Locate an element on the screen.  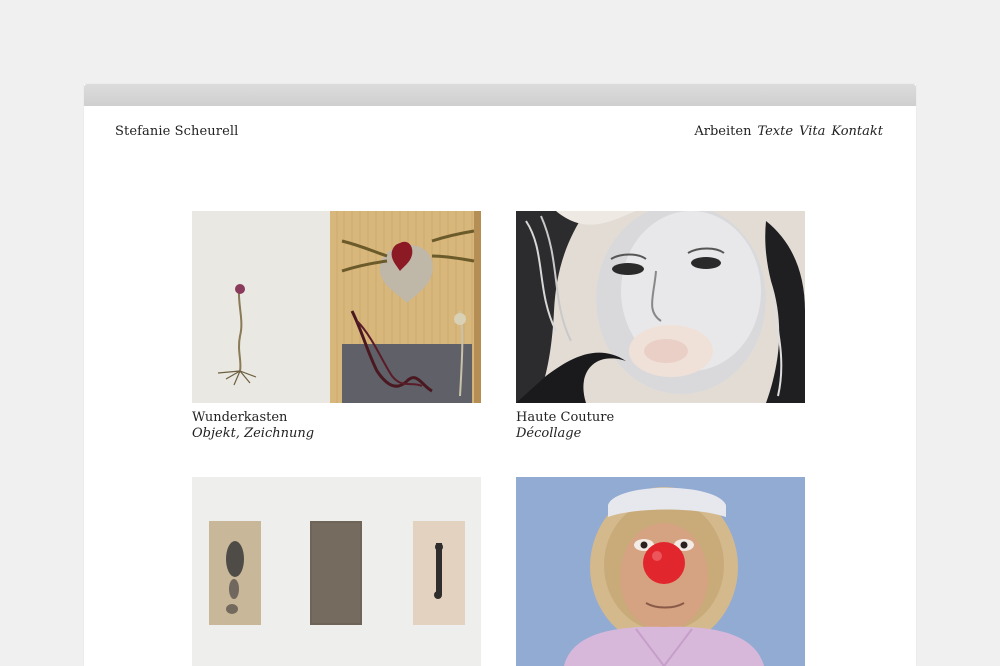
wunderkasten-artwork is located at coordinates (336, 307).